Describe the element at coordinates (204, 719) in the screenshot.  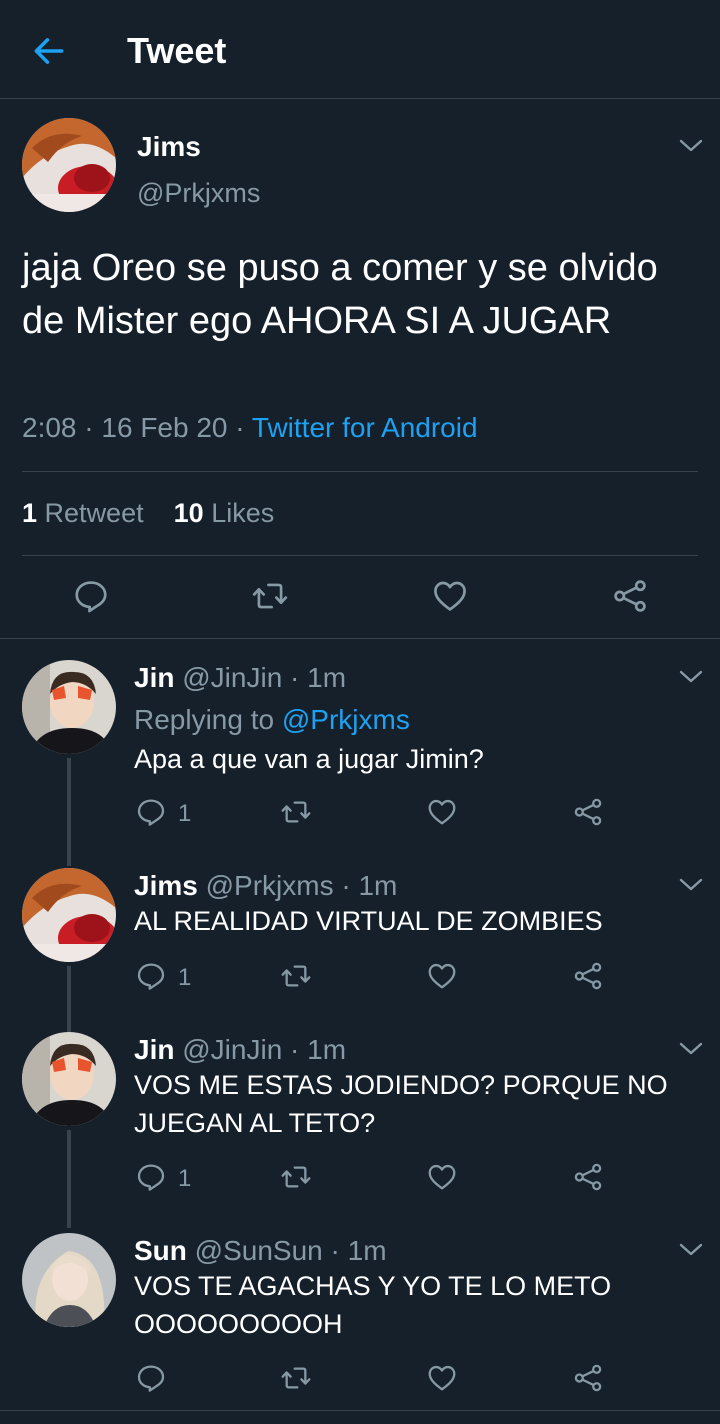
I see `replying-label: Replying to` at that location.